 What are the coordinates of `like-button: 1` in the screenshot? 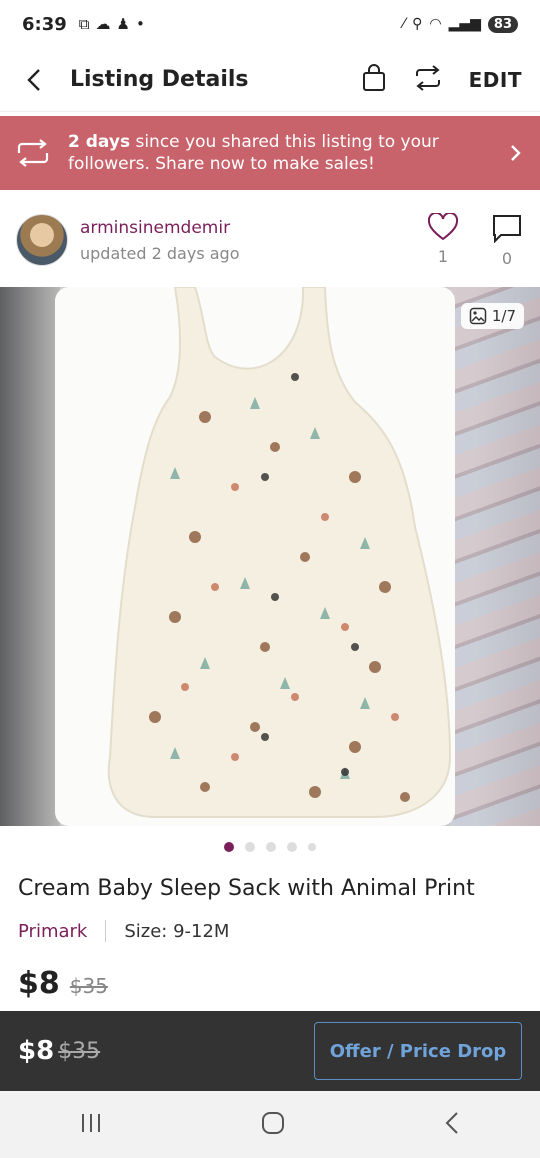 It's located at (443, 240).